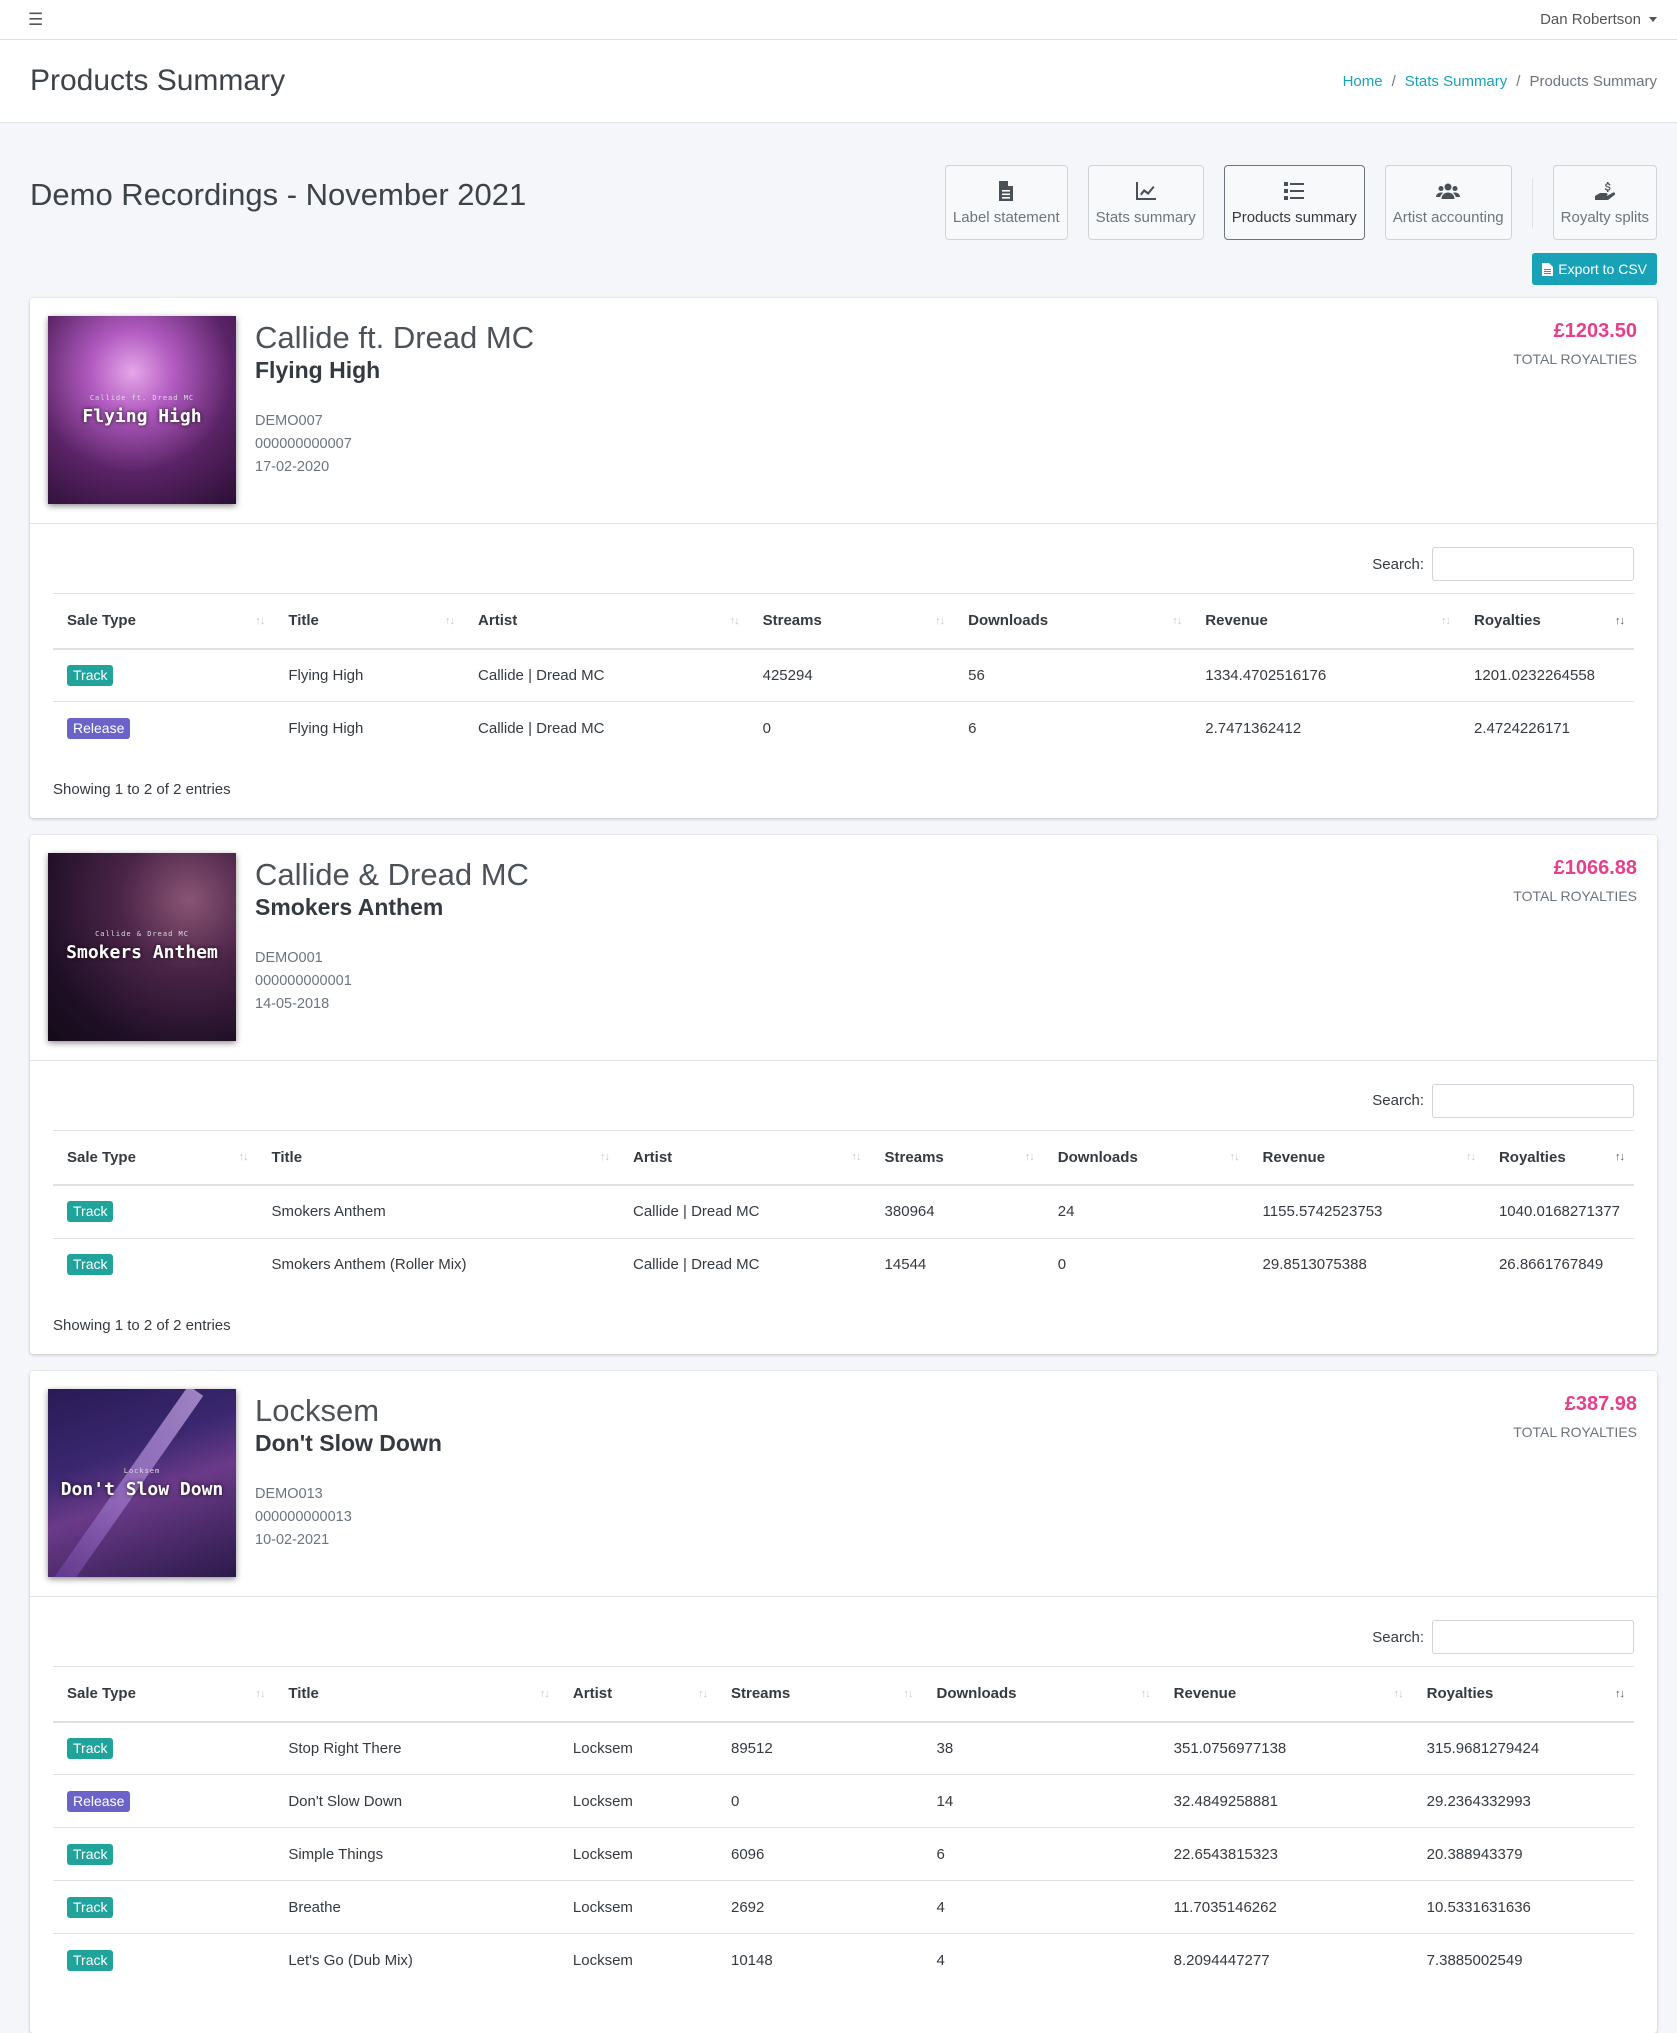  What do you see at coordinates (1523, 1907) in the screenshot?
I see `royalties-cell: 10.5331631636` at bounding box center [1523, 1907].